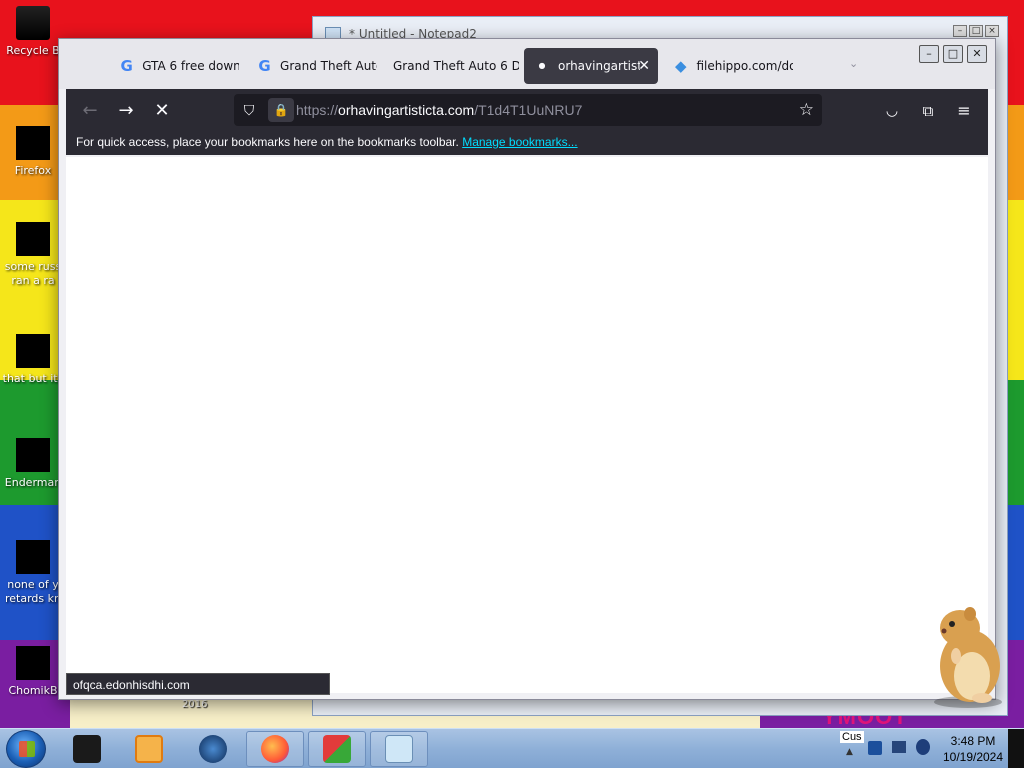 The width and height of the screenshot is (1024, 768). I want to click on desktop-icon-label: Firefox, so click(33, 170).